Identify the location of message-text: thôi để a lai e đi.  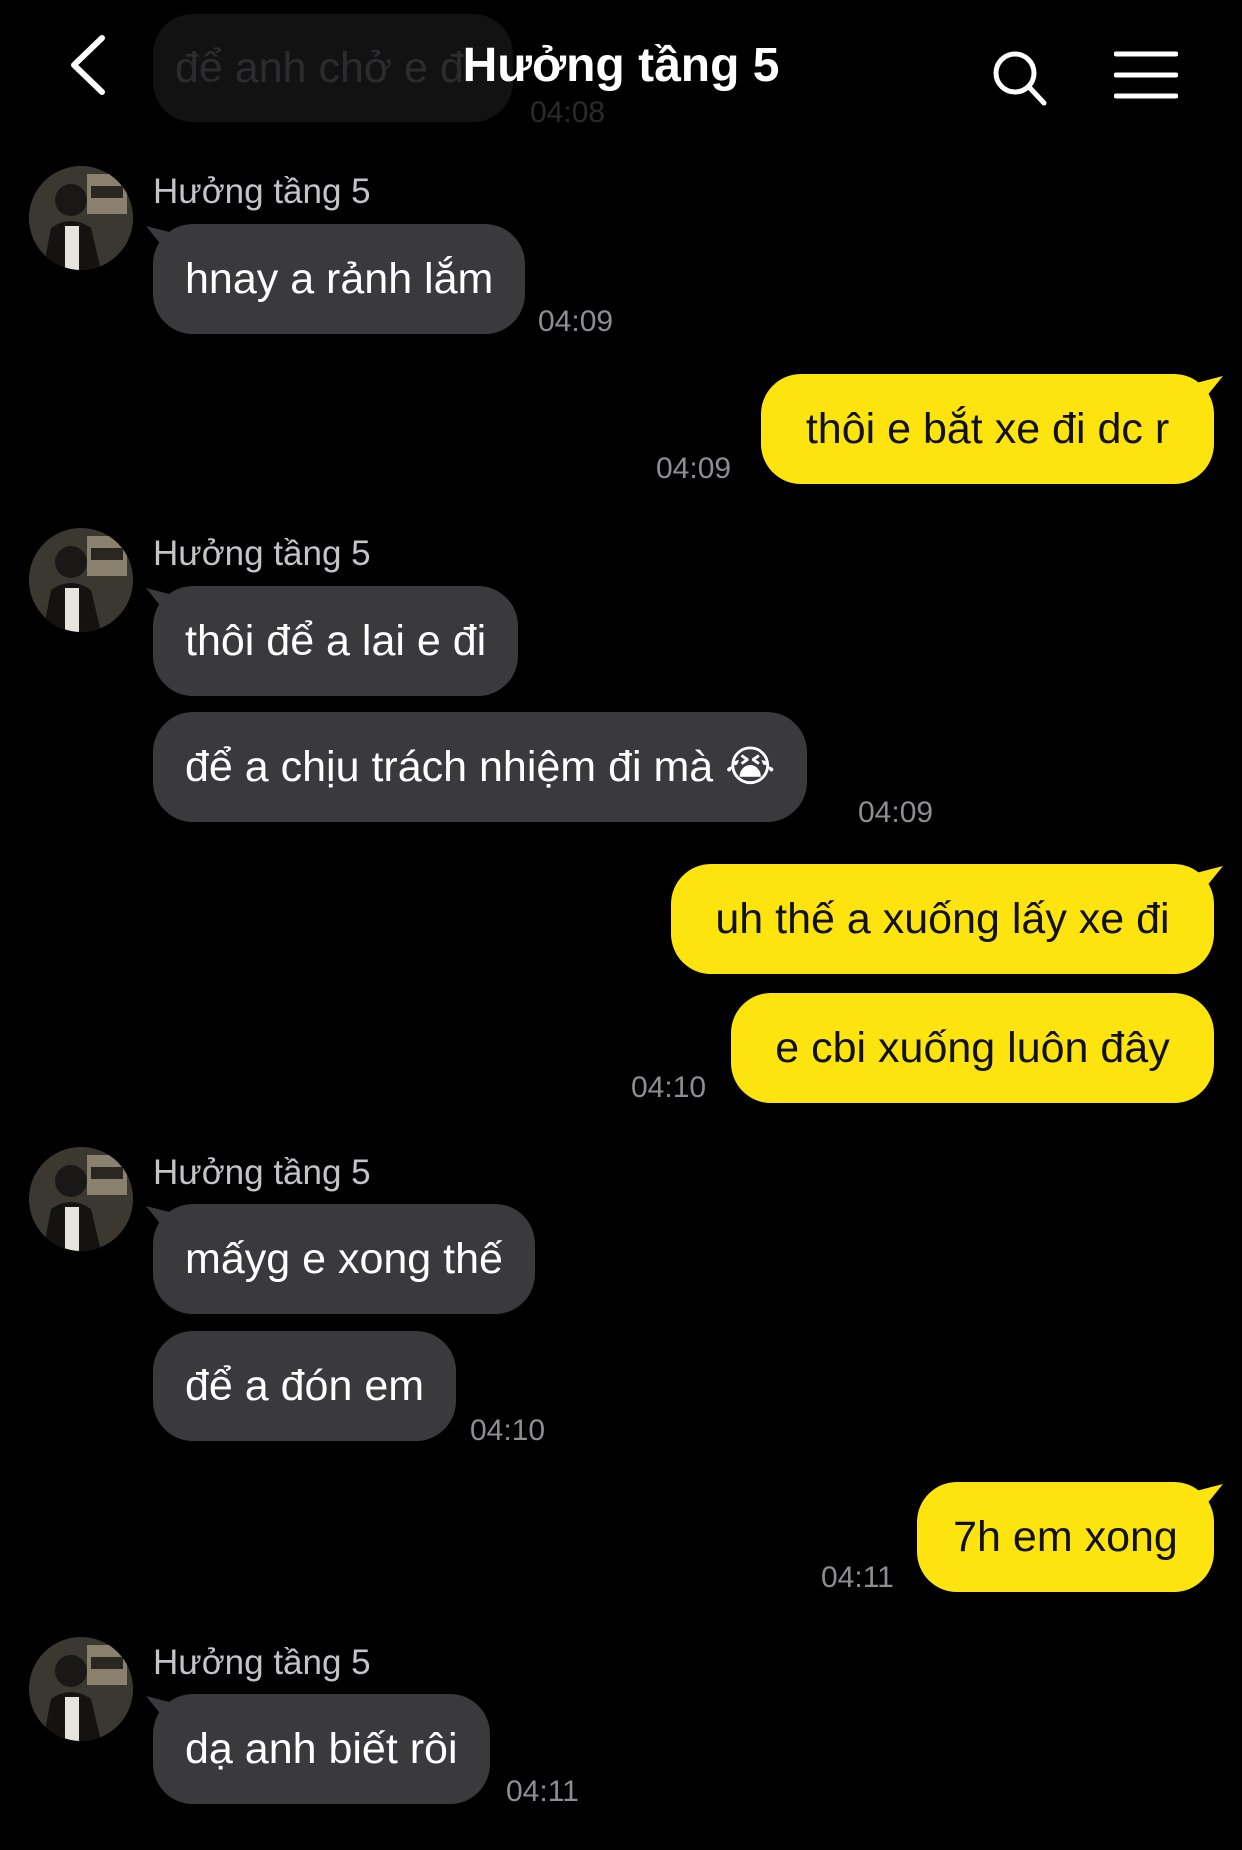
(336, 640).